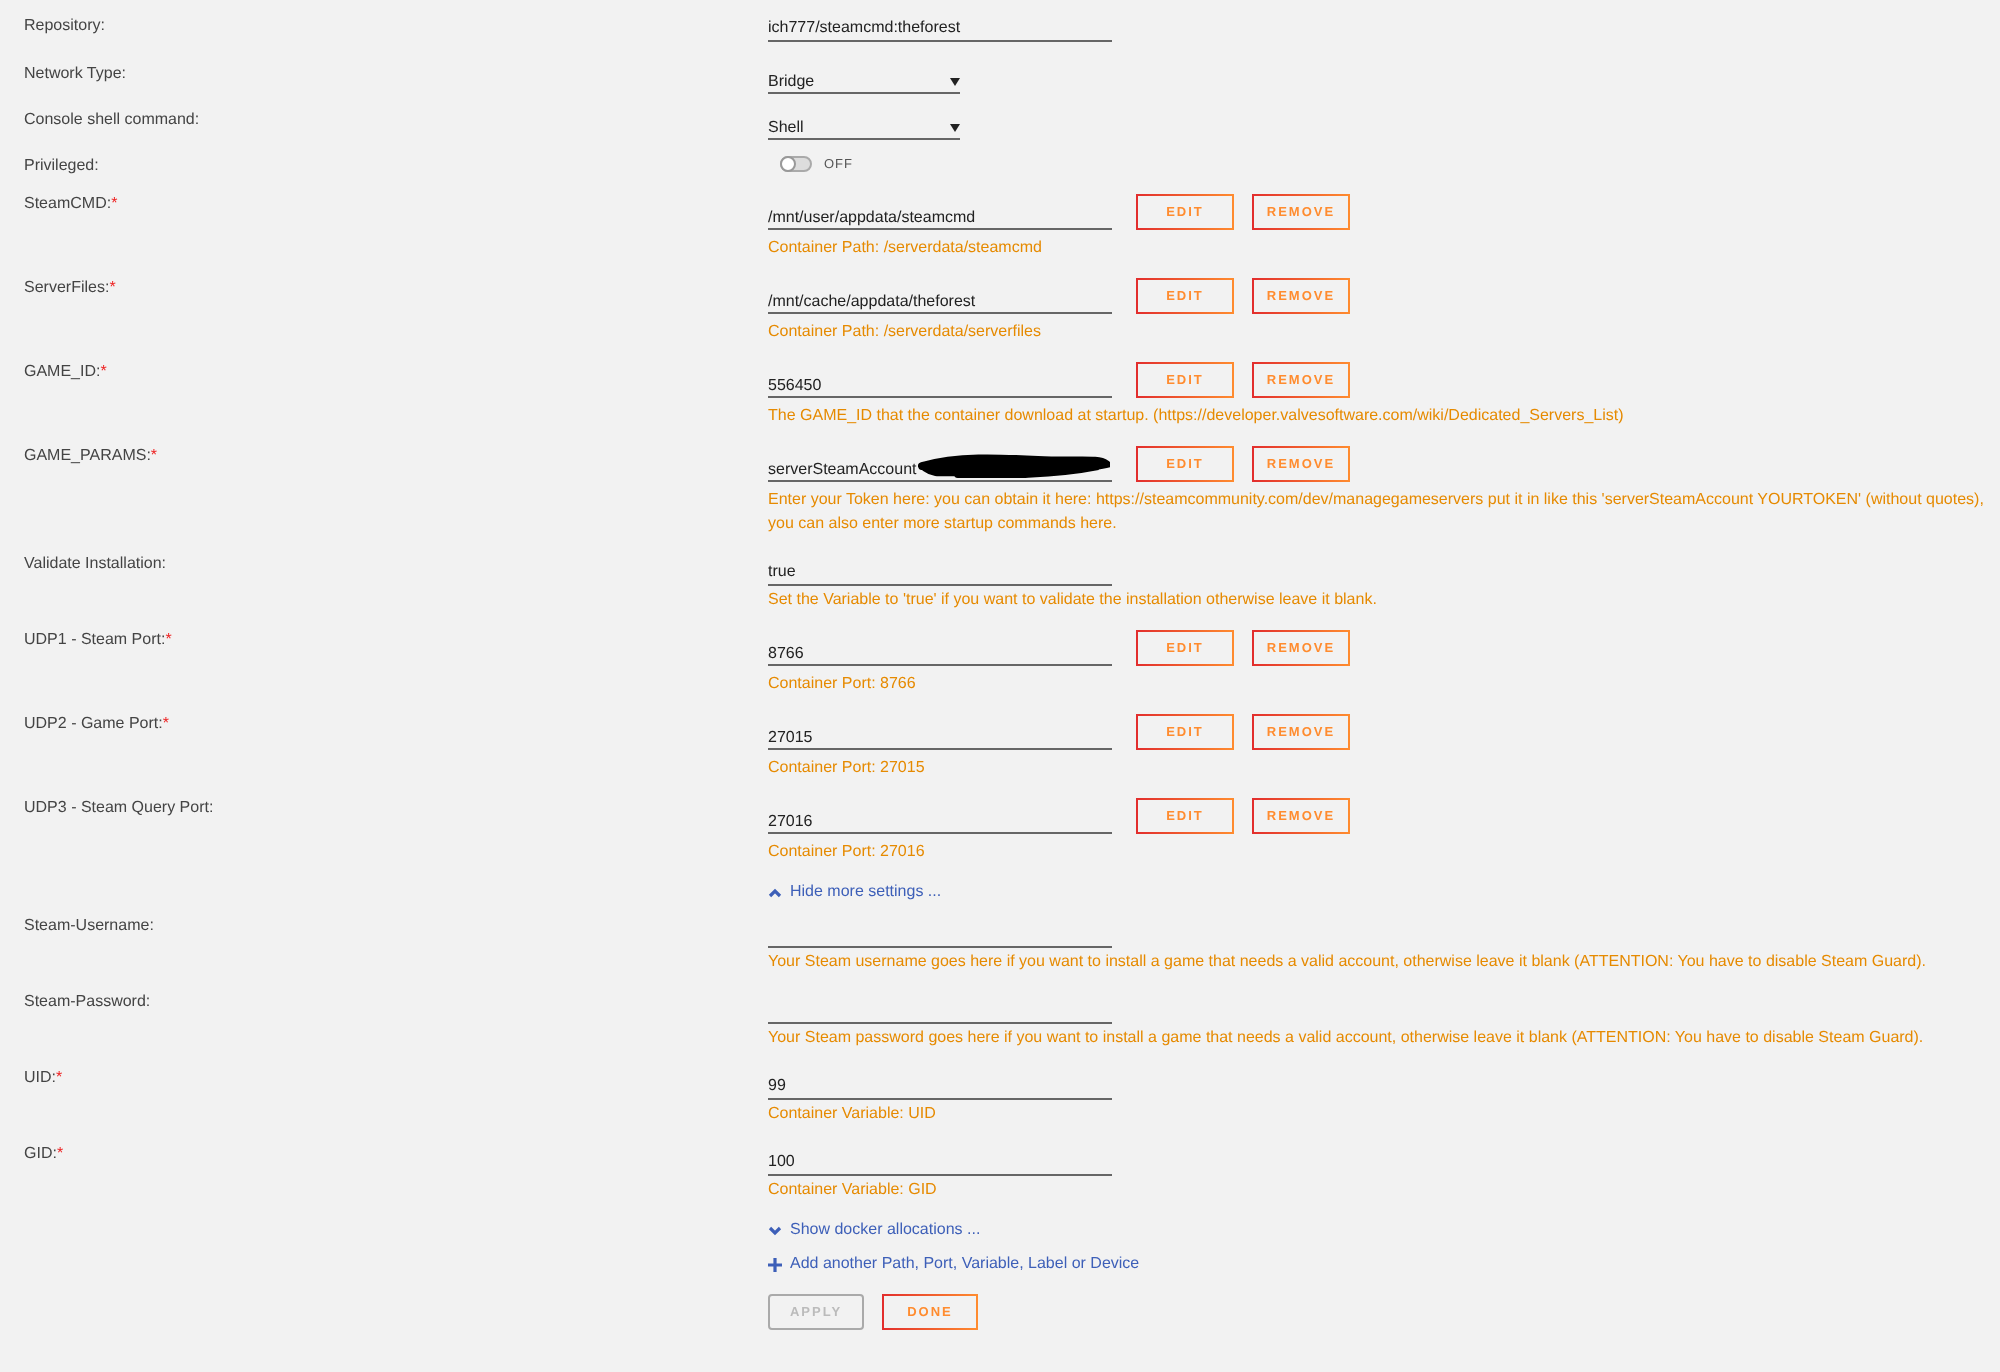  Describe the element at coordinates (846, 852) in the screenshot. I see `help-text: Container Port: 27016` at that location.